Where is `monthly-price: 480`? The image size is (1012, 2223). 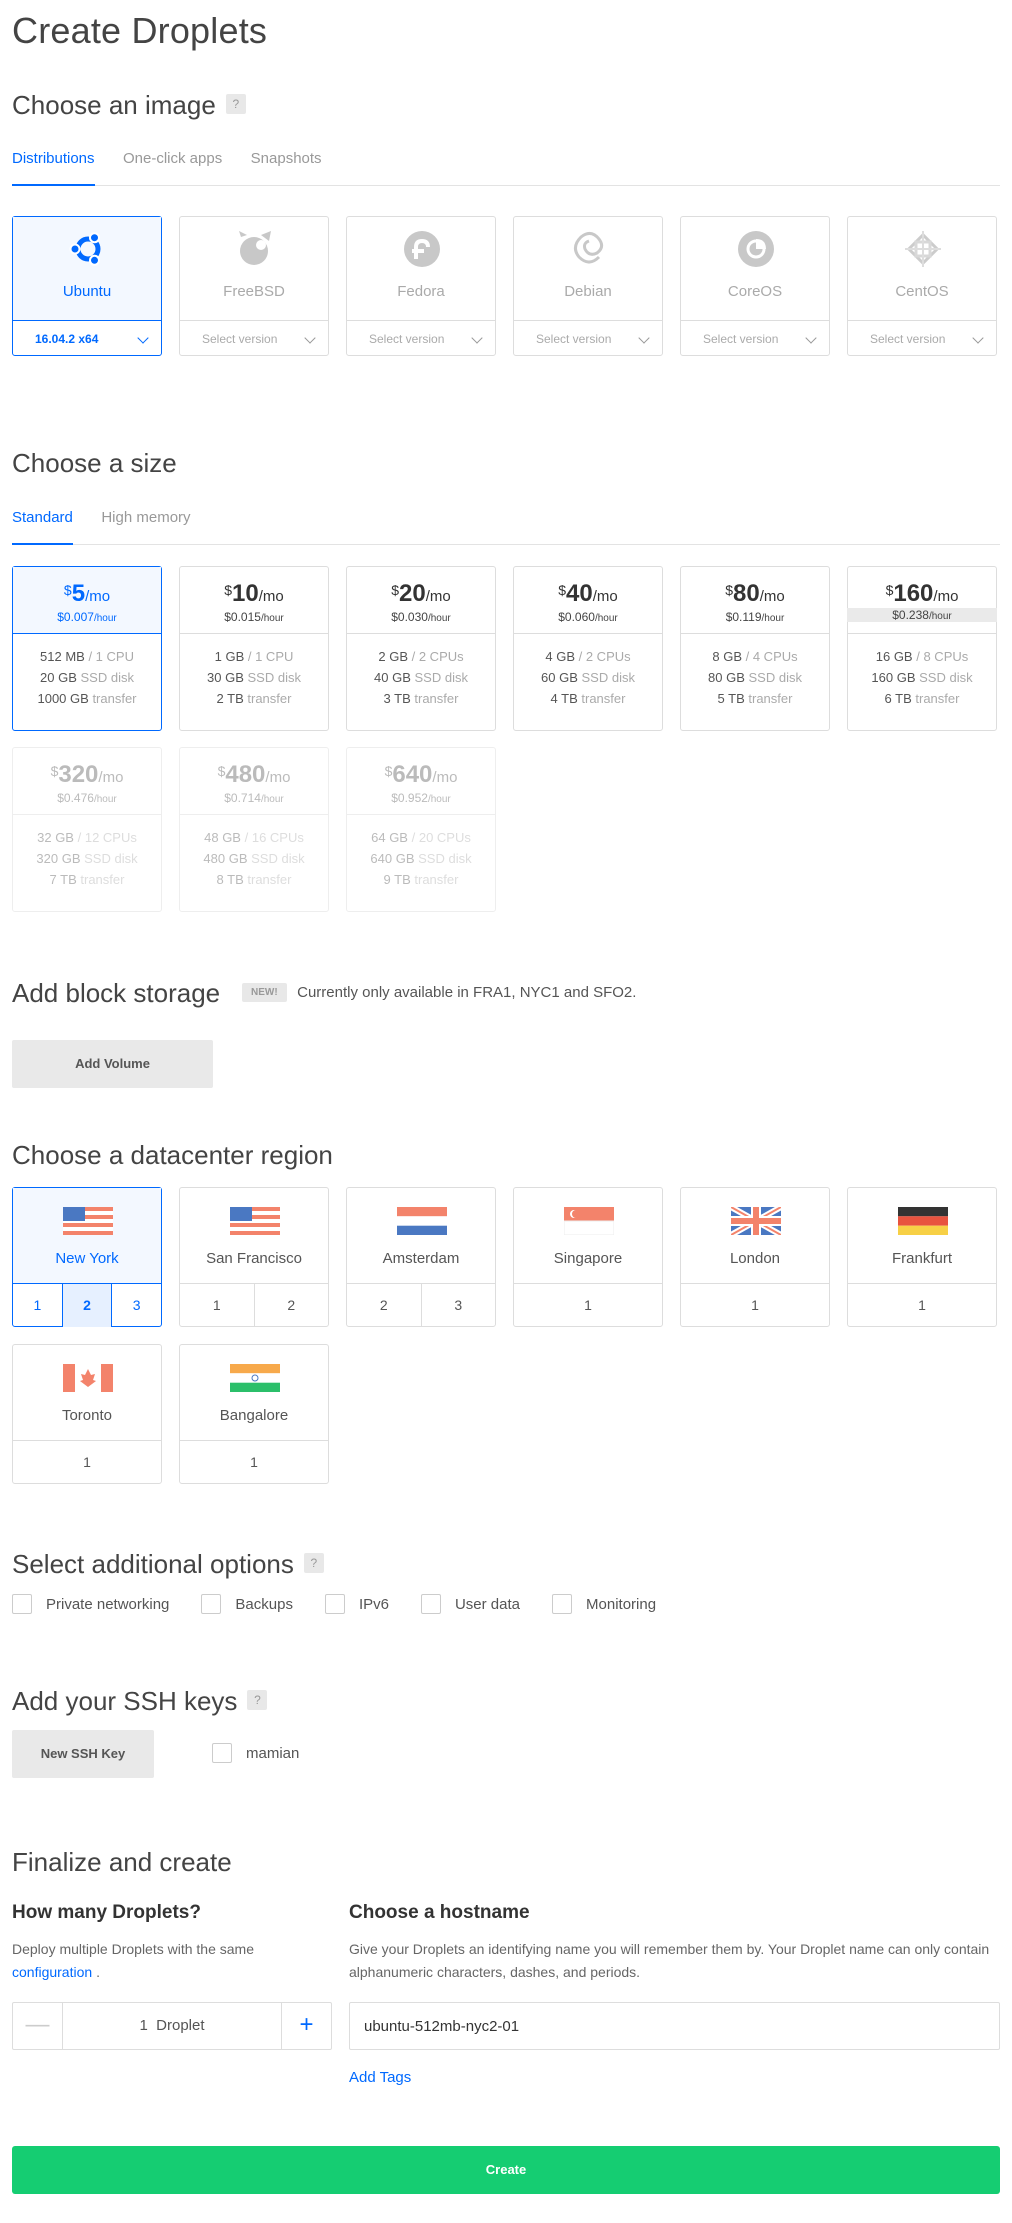 monthly-price: 480 is located at coordinates (245, 774).